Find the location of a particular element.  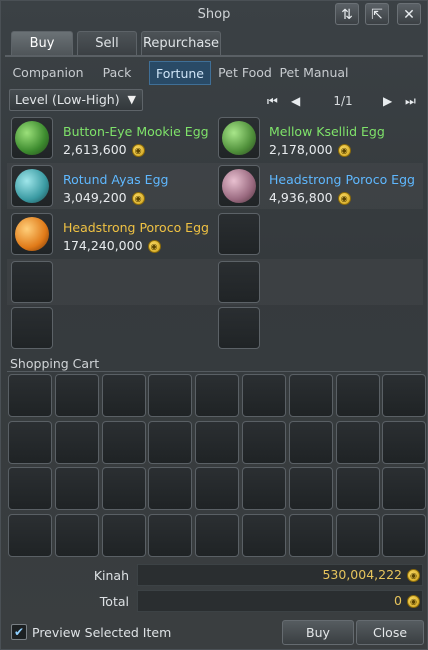

subtab-pet-food: Pet Food is located at coordinates (245, 73).